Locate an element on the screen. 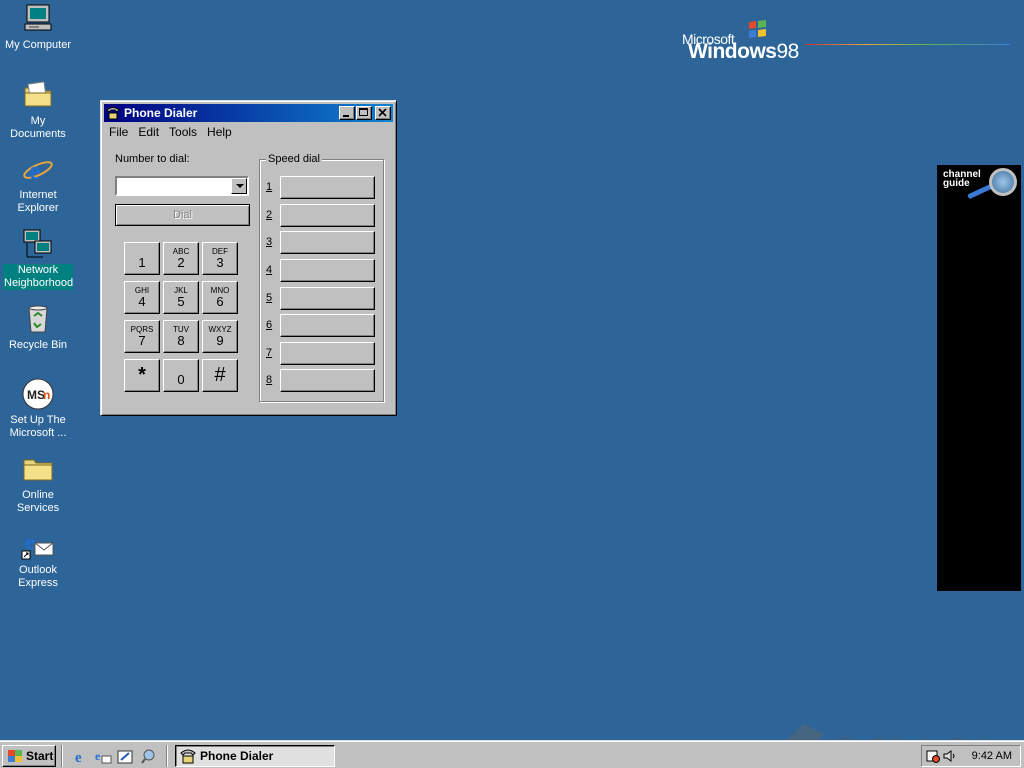  close-icon is located at coordinates (382, 112).